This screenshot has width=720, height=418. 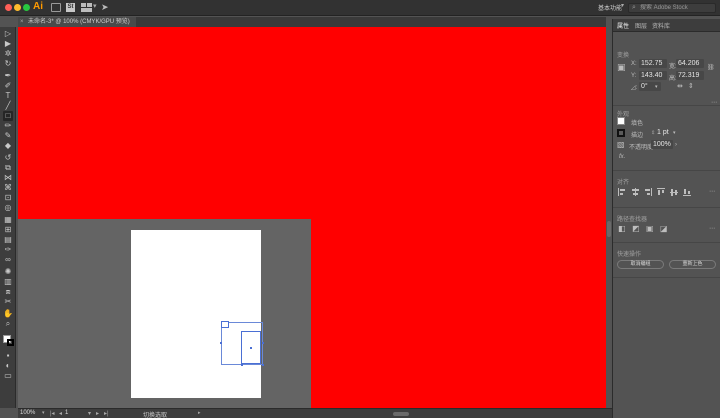 I want to click on exclude-icon: ◪, so click(x=664, y=229).